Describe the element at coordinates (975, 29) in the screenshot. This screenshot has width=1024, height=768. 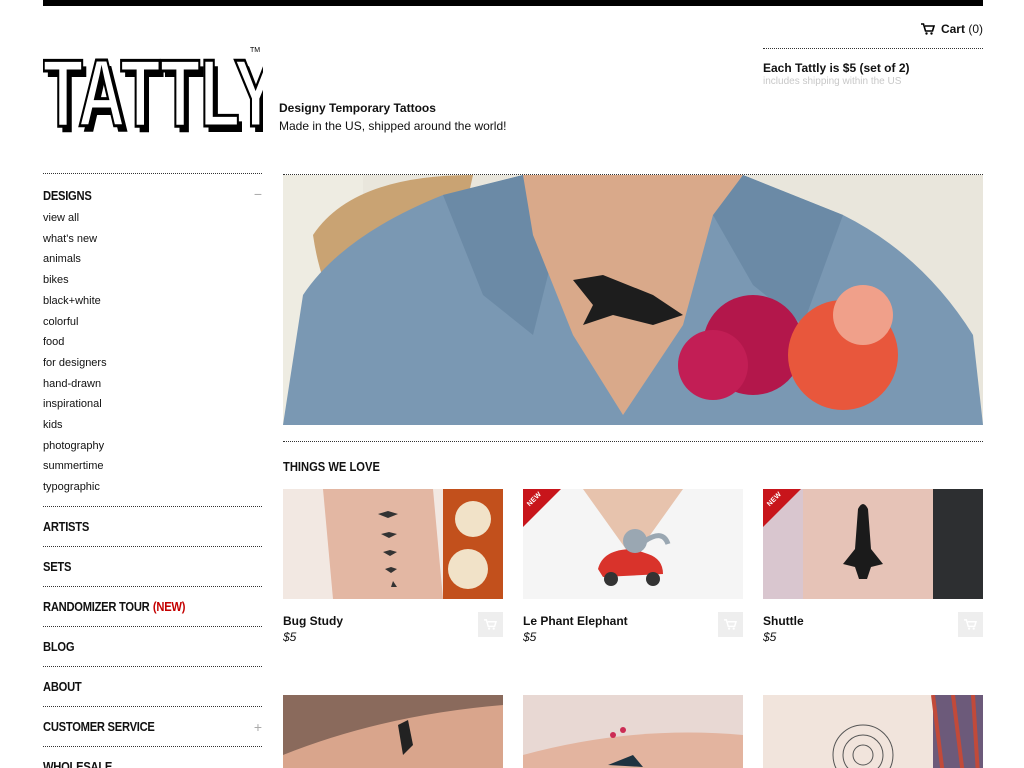
I see `cart-count: (0)` at that location.